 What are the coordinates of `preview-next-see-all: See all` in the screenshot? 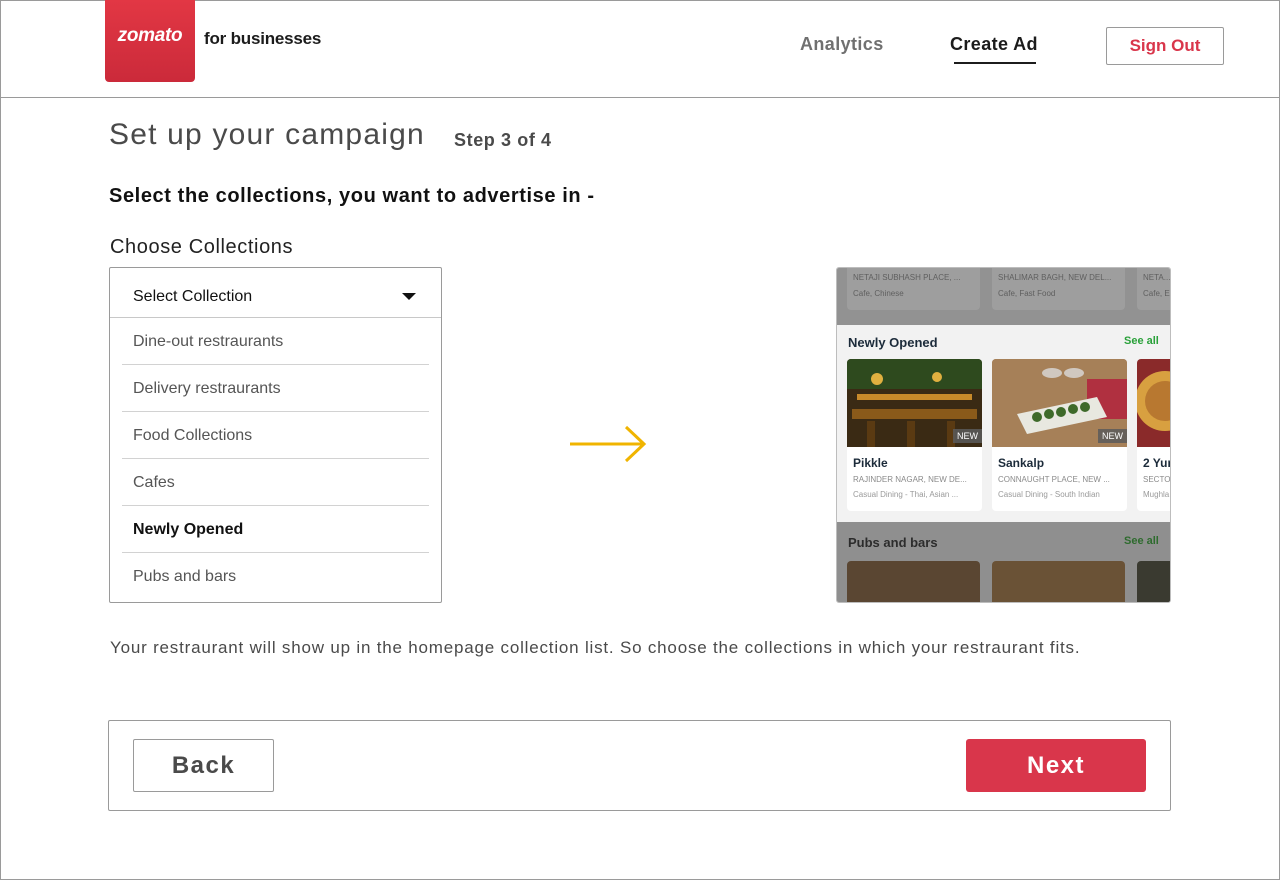 It's located at (1141, 541).